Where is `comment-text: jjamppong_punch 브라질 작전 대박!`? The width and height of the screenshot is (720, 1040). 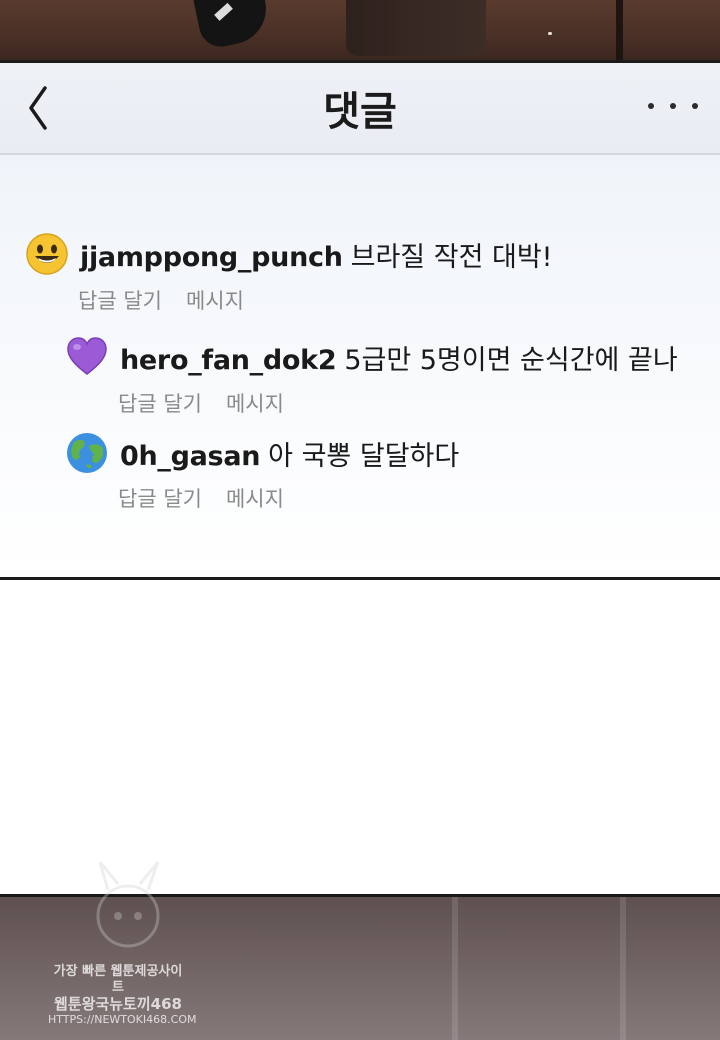 comment-text: jjamppong_punch 브라질 작전 대박! is located at coordinates (316, 254).